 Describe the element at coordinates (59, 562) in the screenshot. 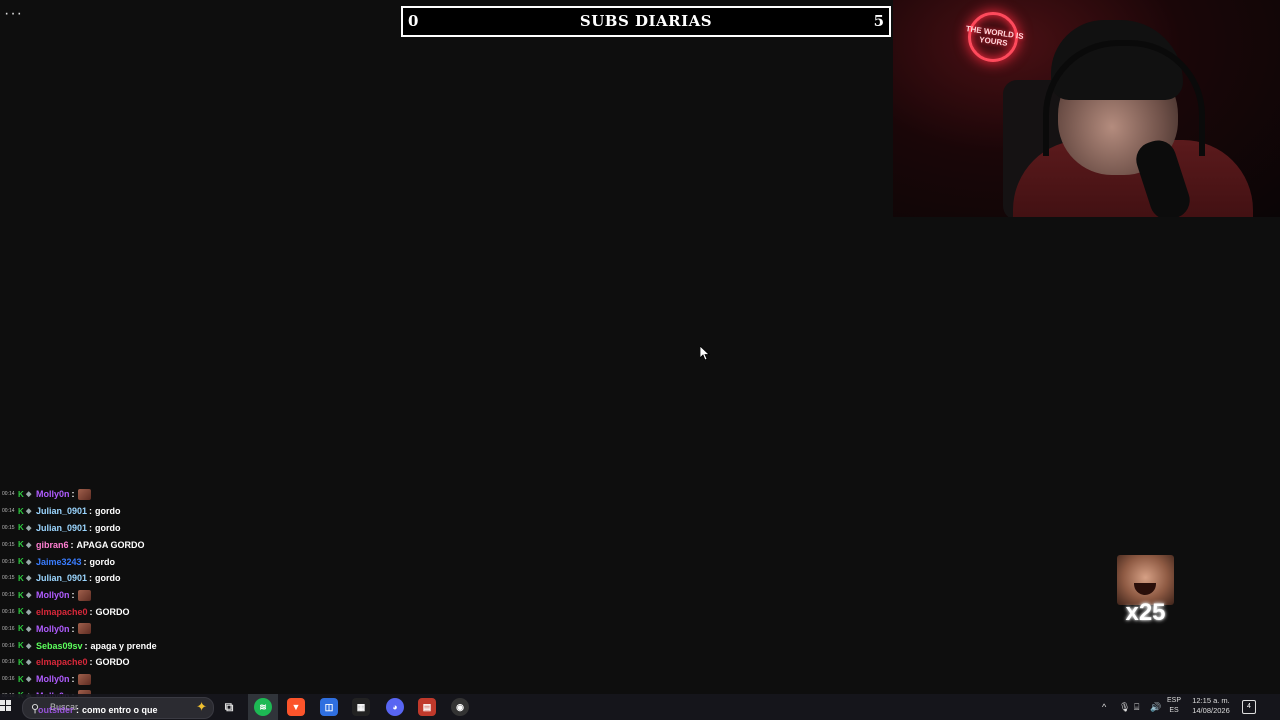

I see `chat-username: Jaime3243` at that location.